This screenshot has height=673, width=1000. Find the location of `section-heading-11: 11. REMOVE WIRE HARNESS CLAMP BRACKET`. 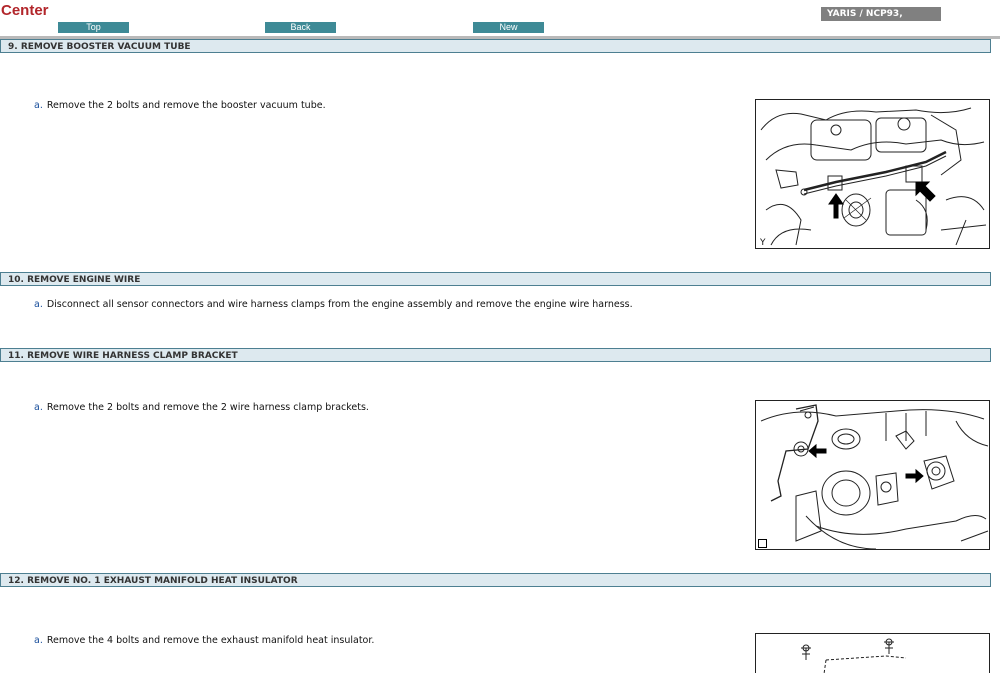

section-heading-11: 11. REMOVE WIRE HARNESS CLAMP BRACKET is located at coordinates (495, 355).